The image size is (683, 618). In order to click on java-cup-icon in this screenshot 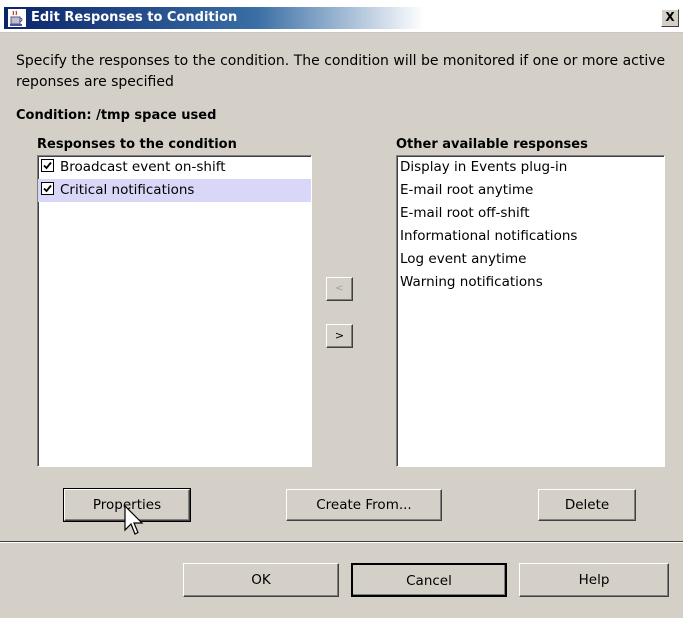, I will do `click(17, 18)`.